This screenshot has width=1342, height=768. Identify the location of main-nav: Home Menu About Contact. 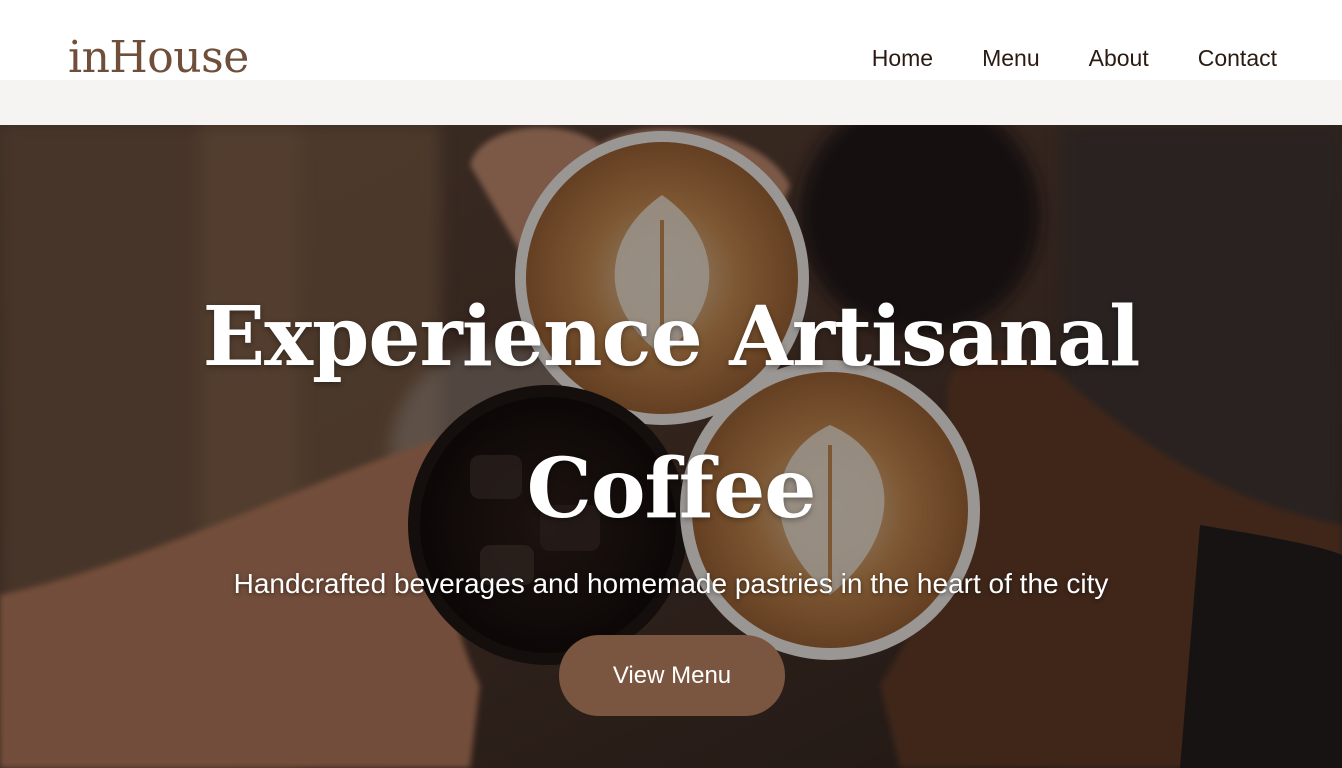
(1074, 58).